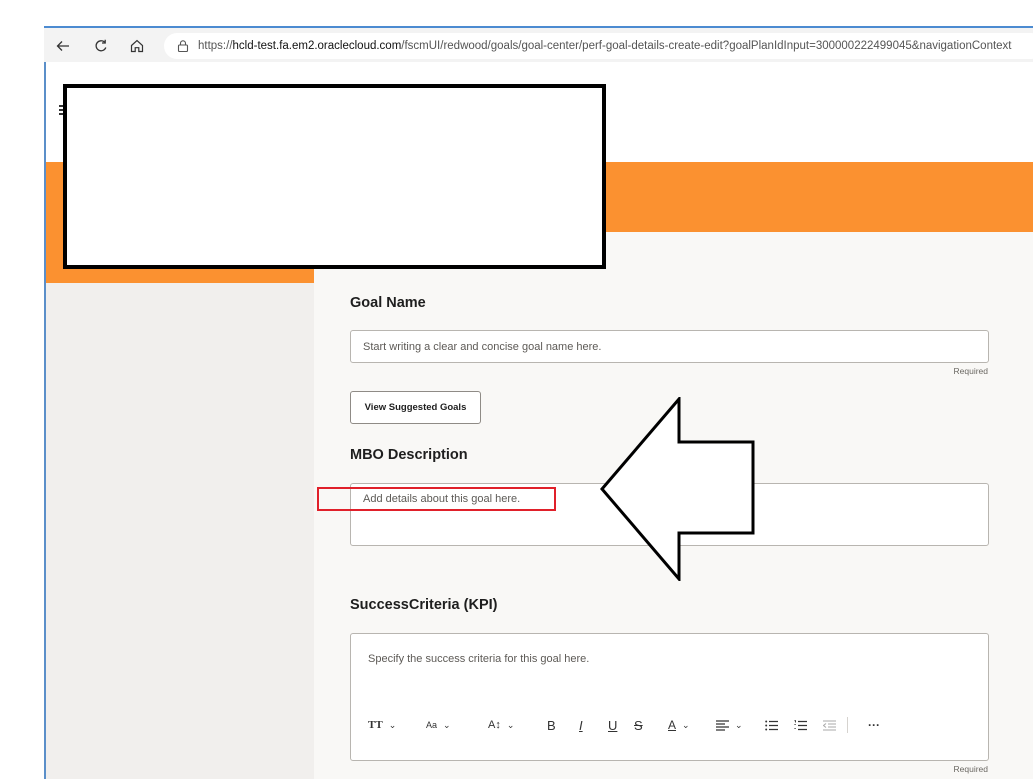 Image resolution: width=1033 pixels, height=779 pixels. I want to click on arrow-left-icon, so click(62, 46).